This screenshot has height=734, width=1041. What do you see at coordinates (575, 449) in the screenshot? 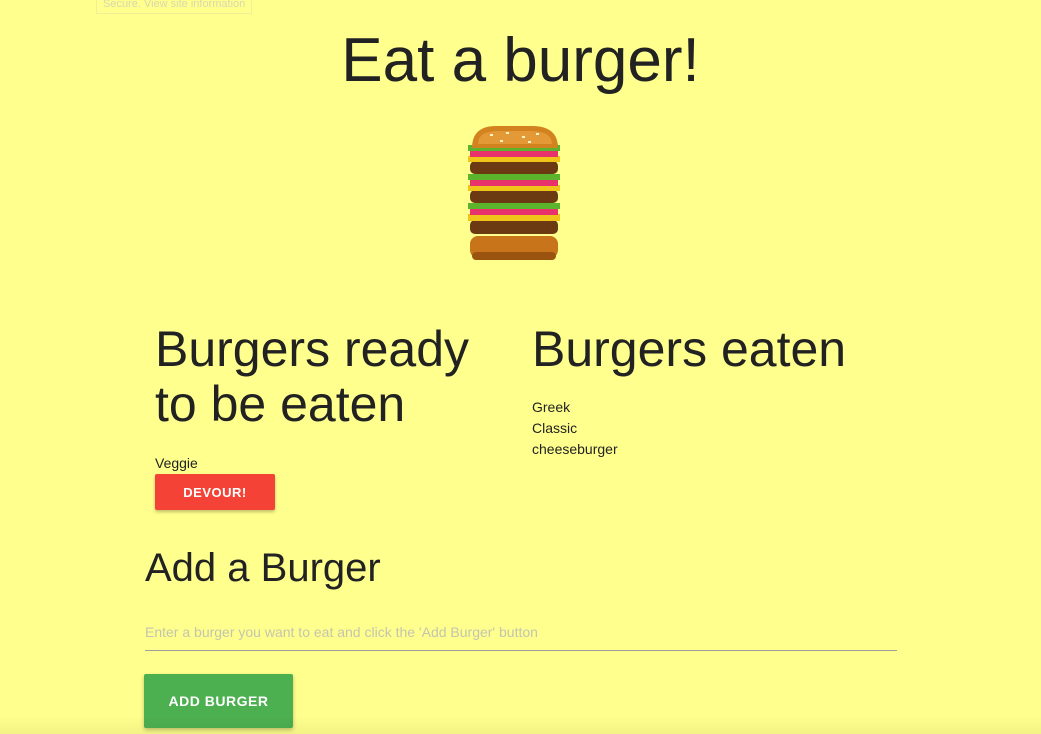
I see `eaten-item: cheeseburger` at bounding box center [575, 449].